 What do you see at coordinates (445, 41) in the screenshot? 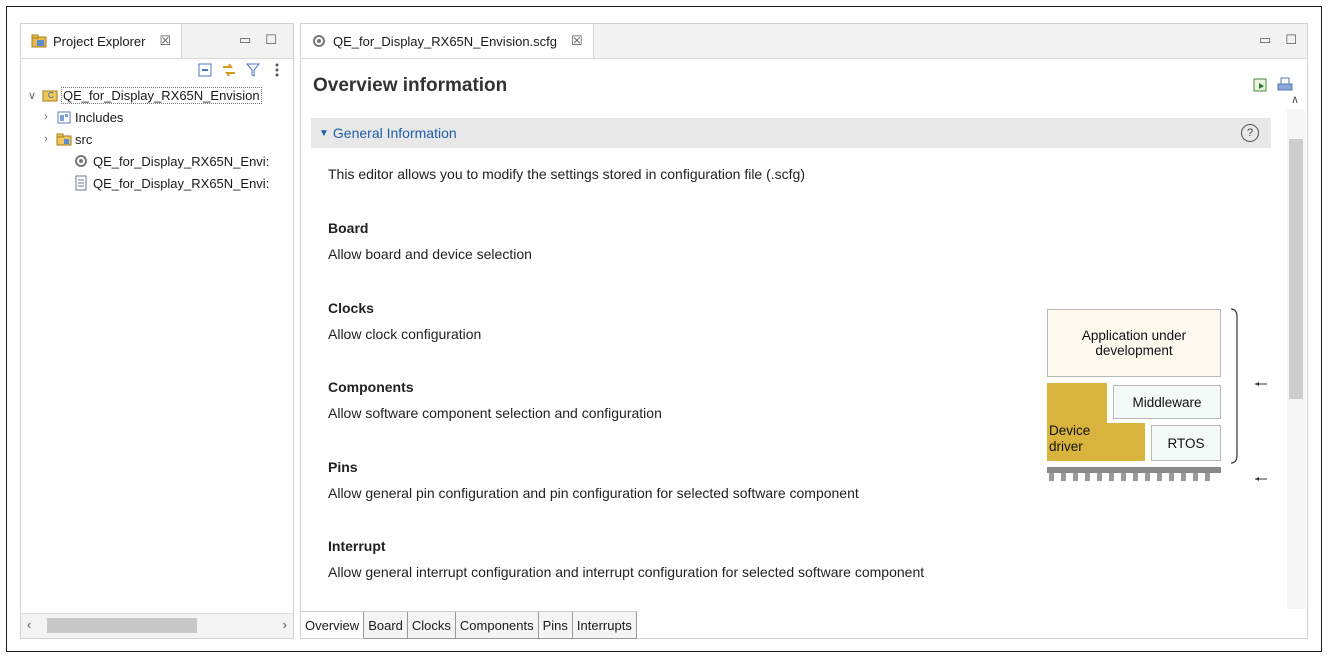
I see `editor-tab-label: QE_for_Display_RX65N_Envision.scfg` at bounding box center [445, 41].